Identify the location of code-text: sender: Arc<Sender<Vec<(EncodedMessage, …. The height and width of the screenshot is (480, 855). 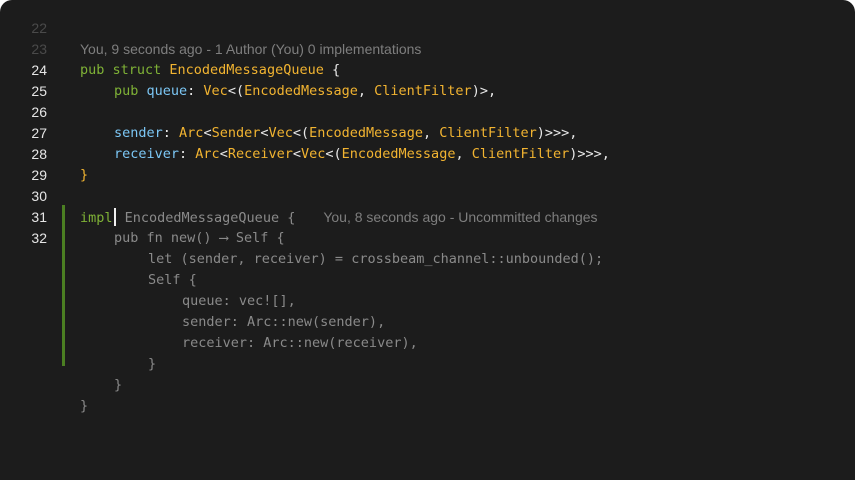
(346, 133).